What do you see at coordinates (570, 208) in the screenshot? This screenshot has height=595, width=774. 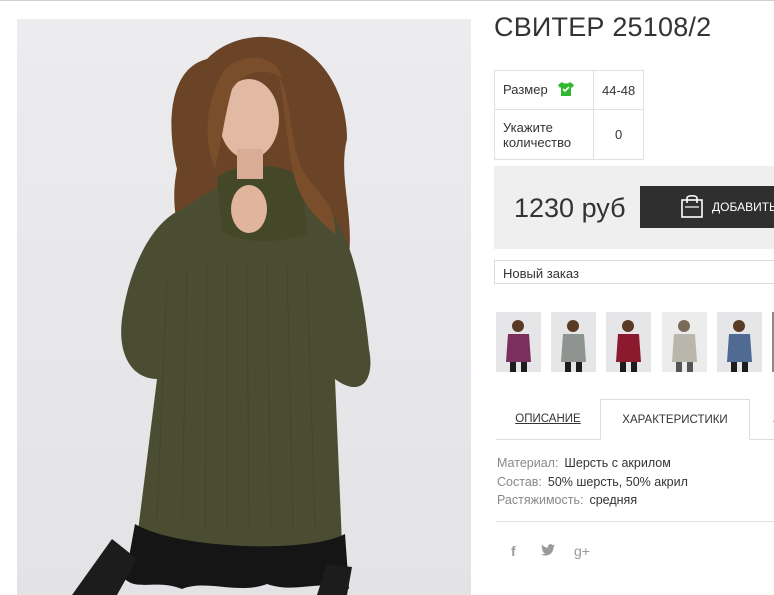 I see `price: 1230 руб` at bounding box center [570, 208].